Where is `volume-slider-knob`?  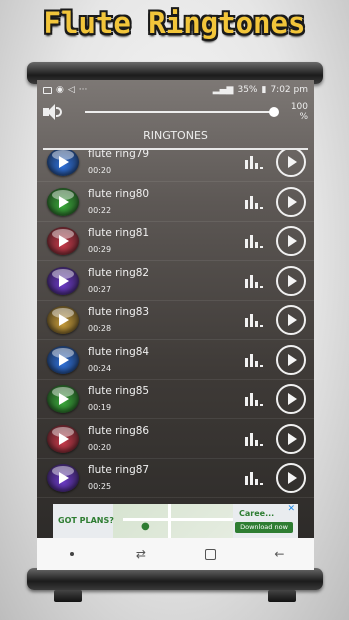 volume-slider-knob is located at coordinates (274, 112).